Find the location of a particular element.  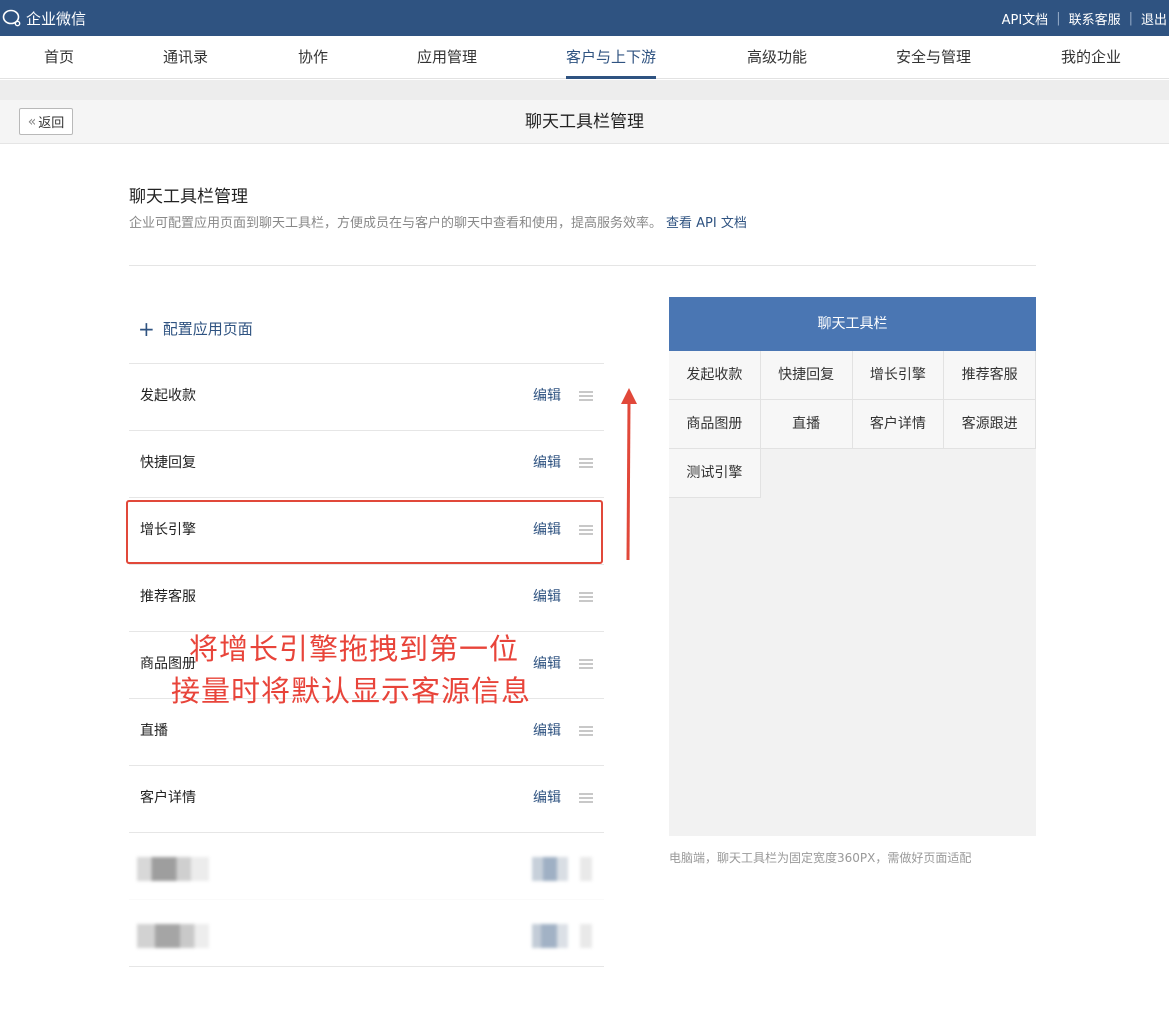

add-app-page-button: + 配置应用页面 is located at coordinates (195, 328).